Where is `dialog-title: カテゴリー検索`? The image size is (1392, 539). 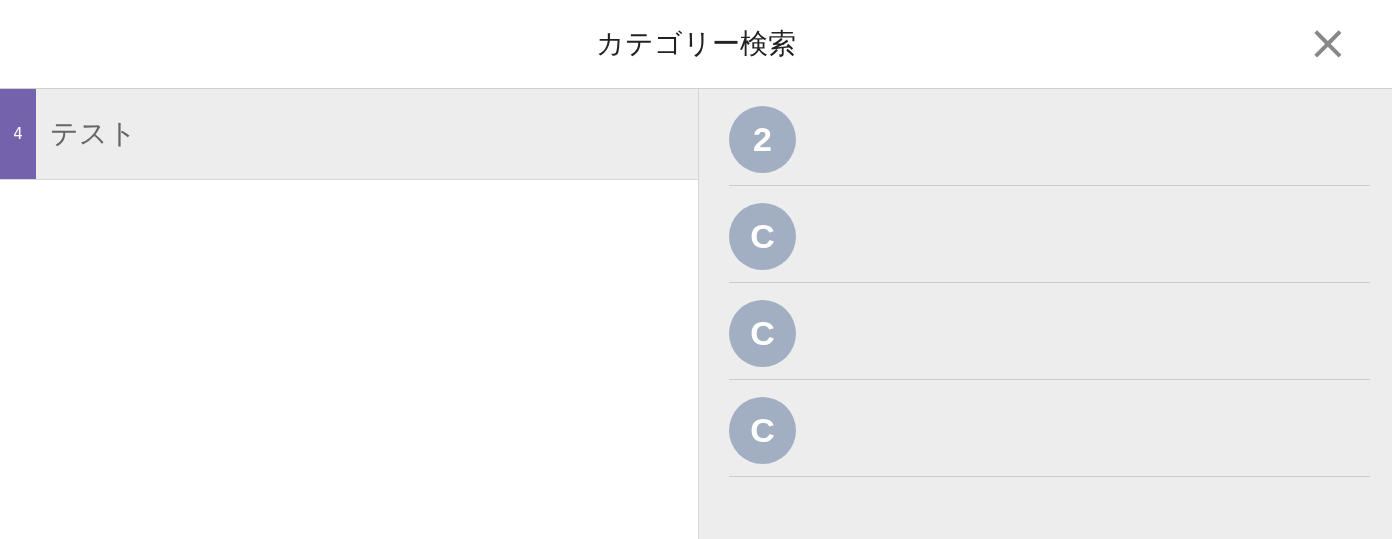
dialog-title: カテゴリー検索 is located at coordinates (696, 44).